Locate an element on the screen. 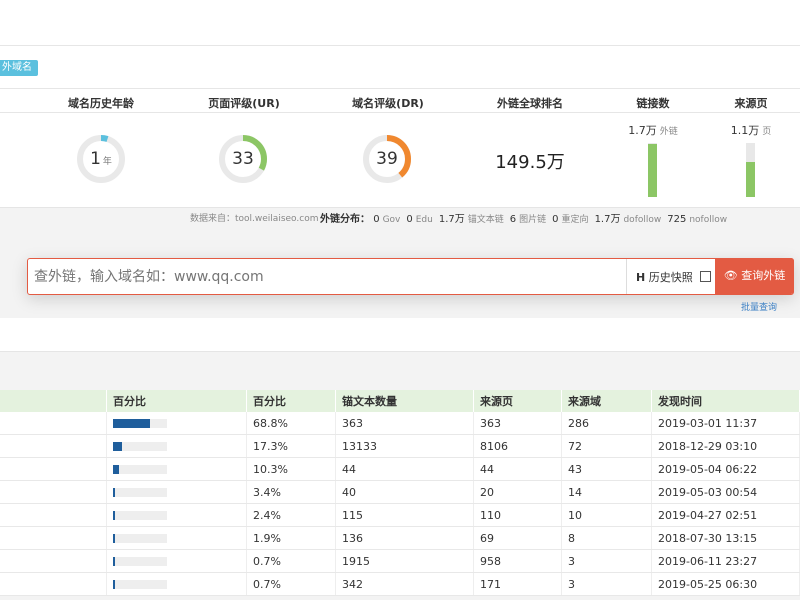 The image size is (800, 600). distribution-value: 1.7万 is located at coordinates (607, 219).